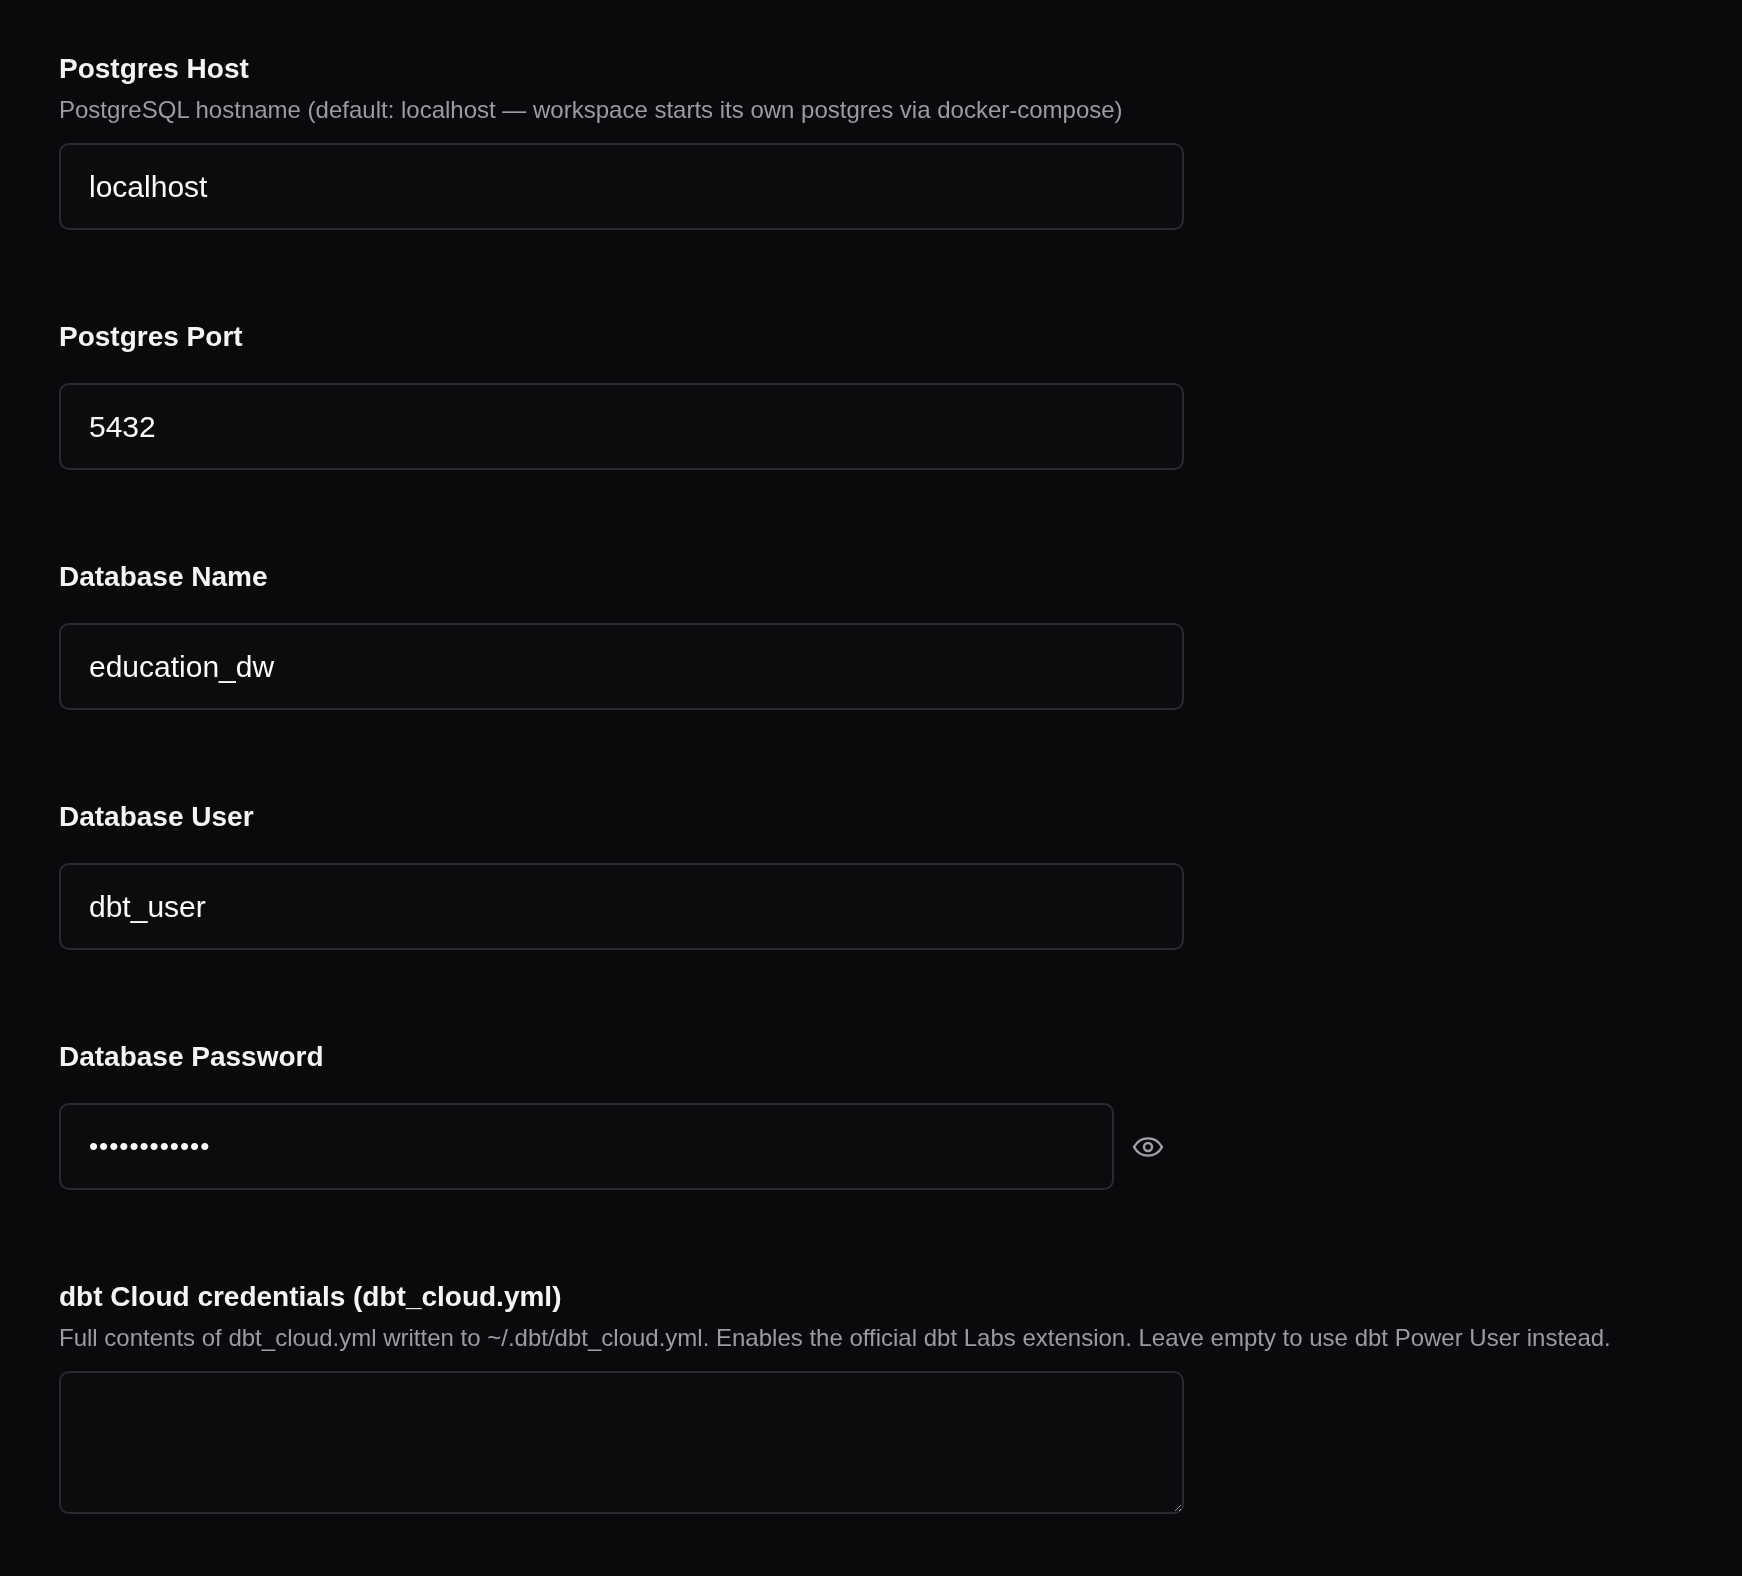 The width and height of the screenshot is (1742, 1576). What do you see at coordinates (621, 426) in the screenshot?
I see `text-field: 5432` at bounding box center [621, 426].